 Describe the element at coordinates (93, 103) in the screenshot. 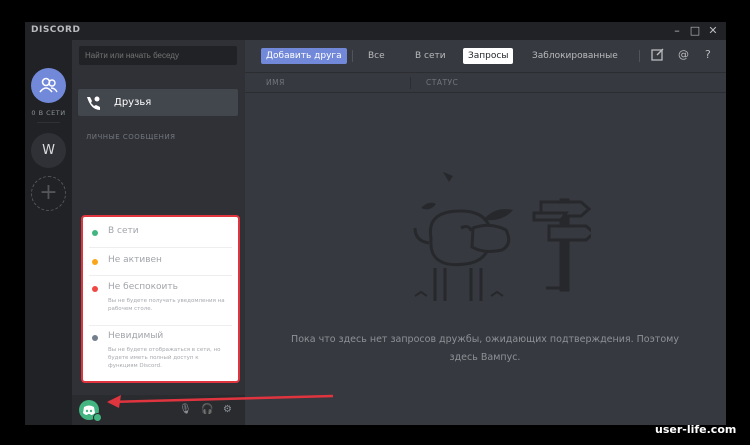

I see `friends-icon` at that location.